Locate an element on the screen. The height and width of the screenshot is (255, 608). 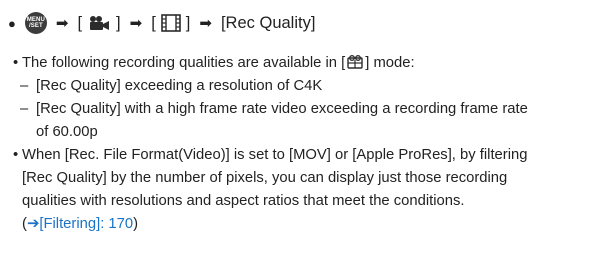
dash-item-high-frame-rate-cont: of 60.00p is located at coordinates (67, 132).